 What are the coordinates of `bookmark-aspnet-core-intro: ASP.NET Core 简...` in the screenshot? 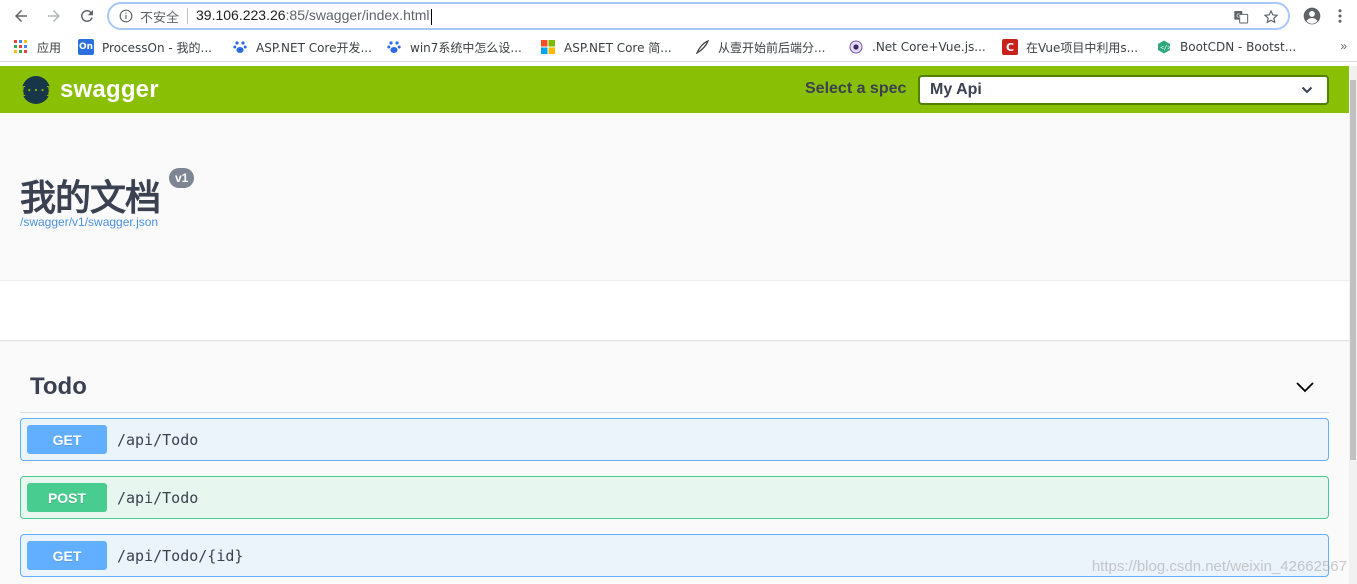 It's located at (606, 47).